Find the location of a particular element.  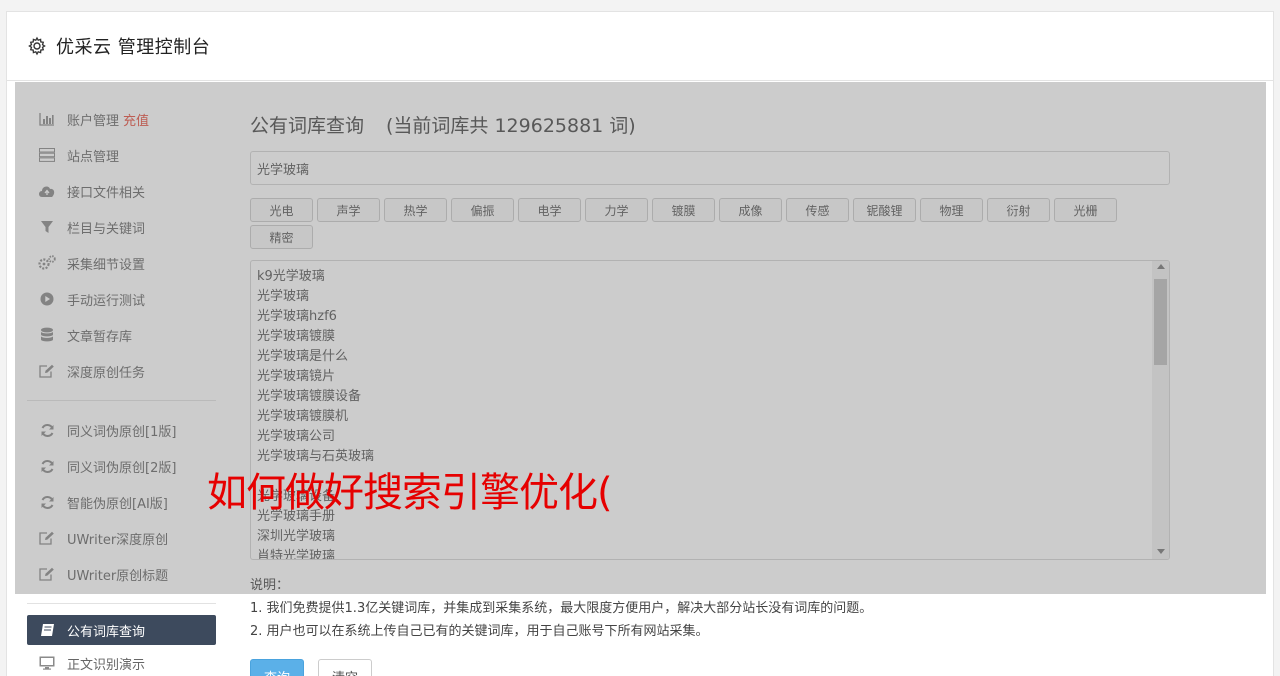

book-icon is located at coordinates (47, 630).